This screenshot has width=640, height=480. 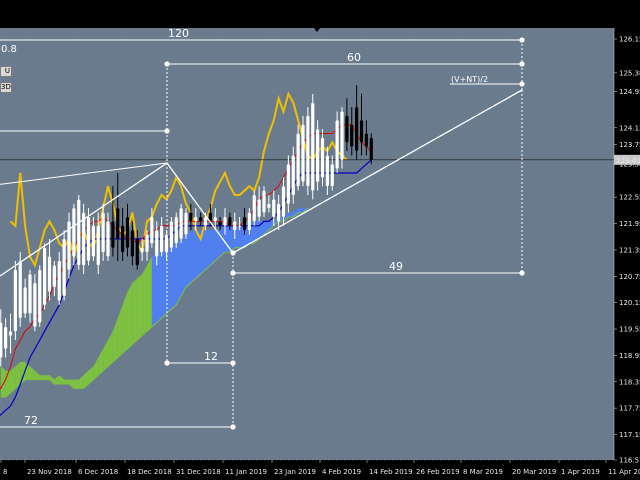 What do you see at coordinates (31, 420) in the screenshot?
I see `span-72-label: 72` at bounding box center [31, 420].